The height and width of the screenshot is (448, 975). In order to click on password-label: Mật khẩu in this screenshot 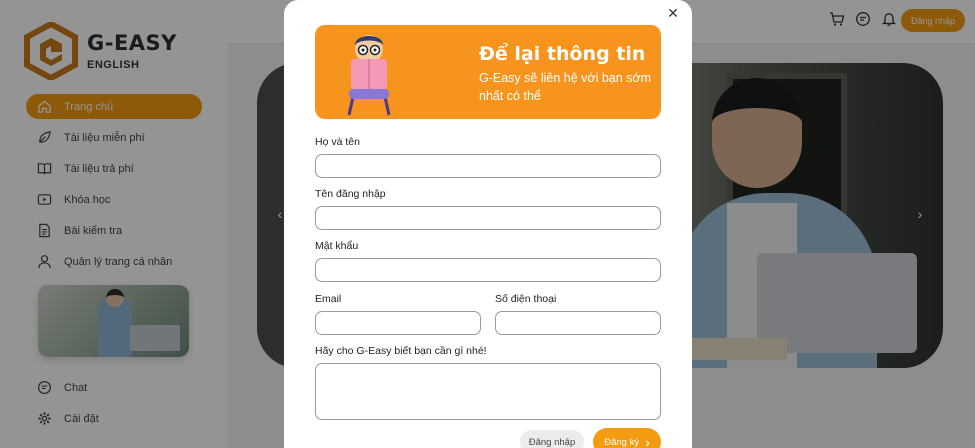, I will do `click(337, 246)`.